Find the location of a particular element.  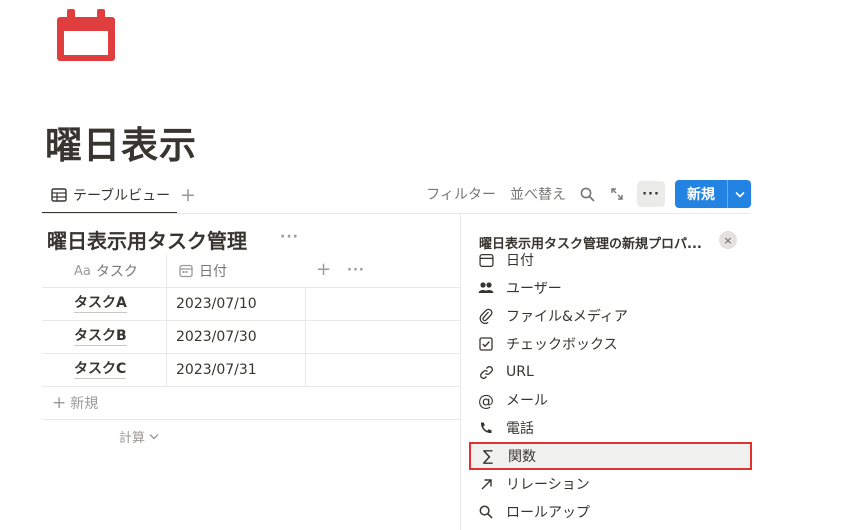

property-type-rollup: ロールアップ is located at coordinates (610, 512).